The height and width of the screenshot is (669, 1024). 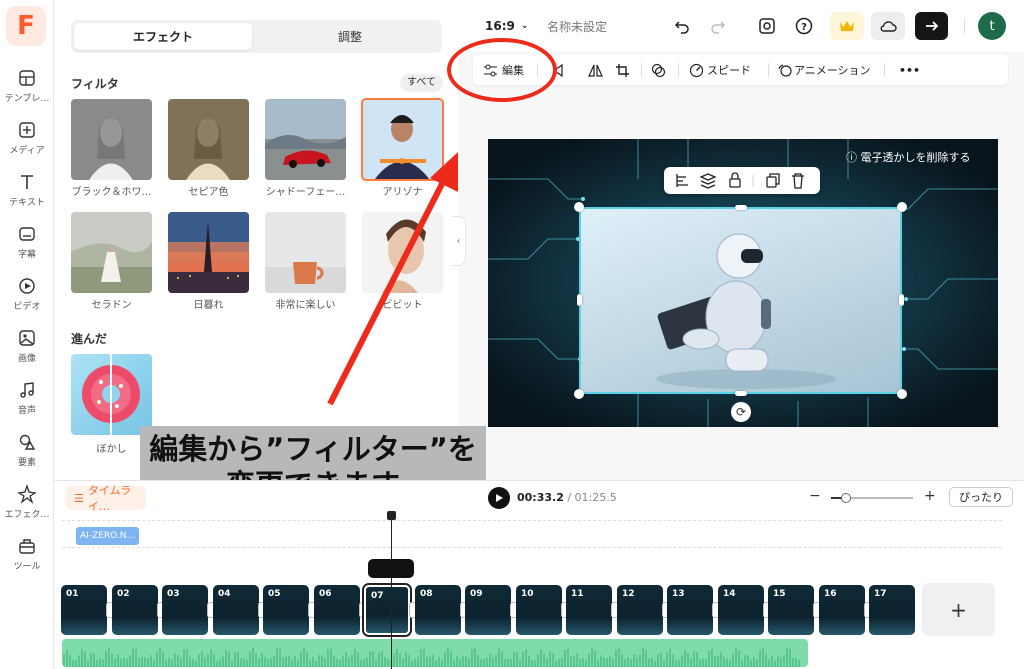 I want to click on audio-waveform, so click(x=431, y=657).